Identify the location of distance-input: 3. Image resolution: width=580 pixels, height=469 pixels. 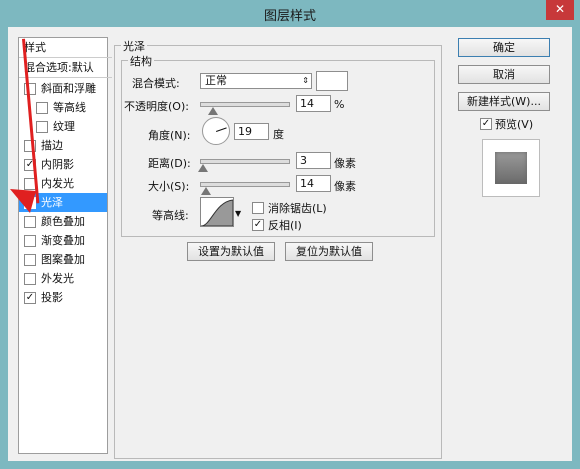
(313, 160).